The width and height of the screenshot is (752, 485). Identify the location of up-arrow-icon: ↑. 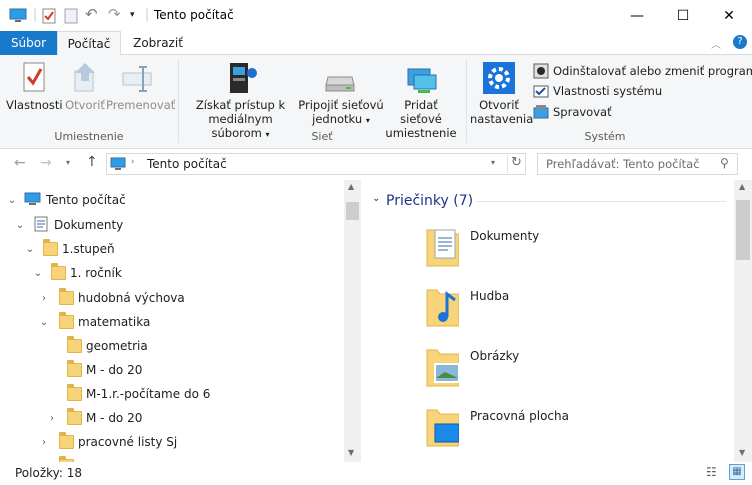
(92, 162).